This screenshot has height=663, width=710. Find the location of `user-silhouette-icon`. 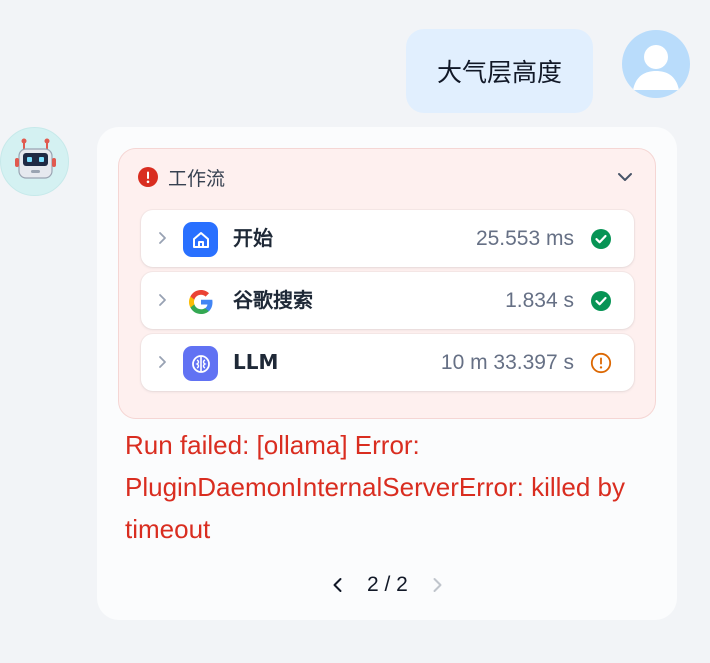

user-silhouette-icon is located at coordinates (656, 67).